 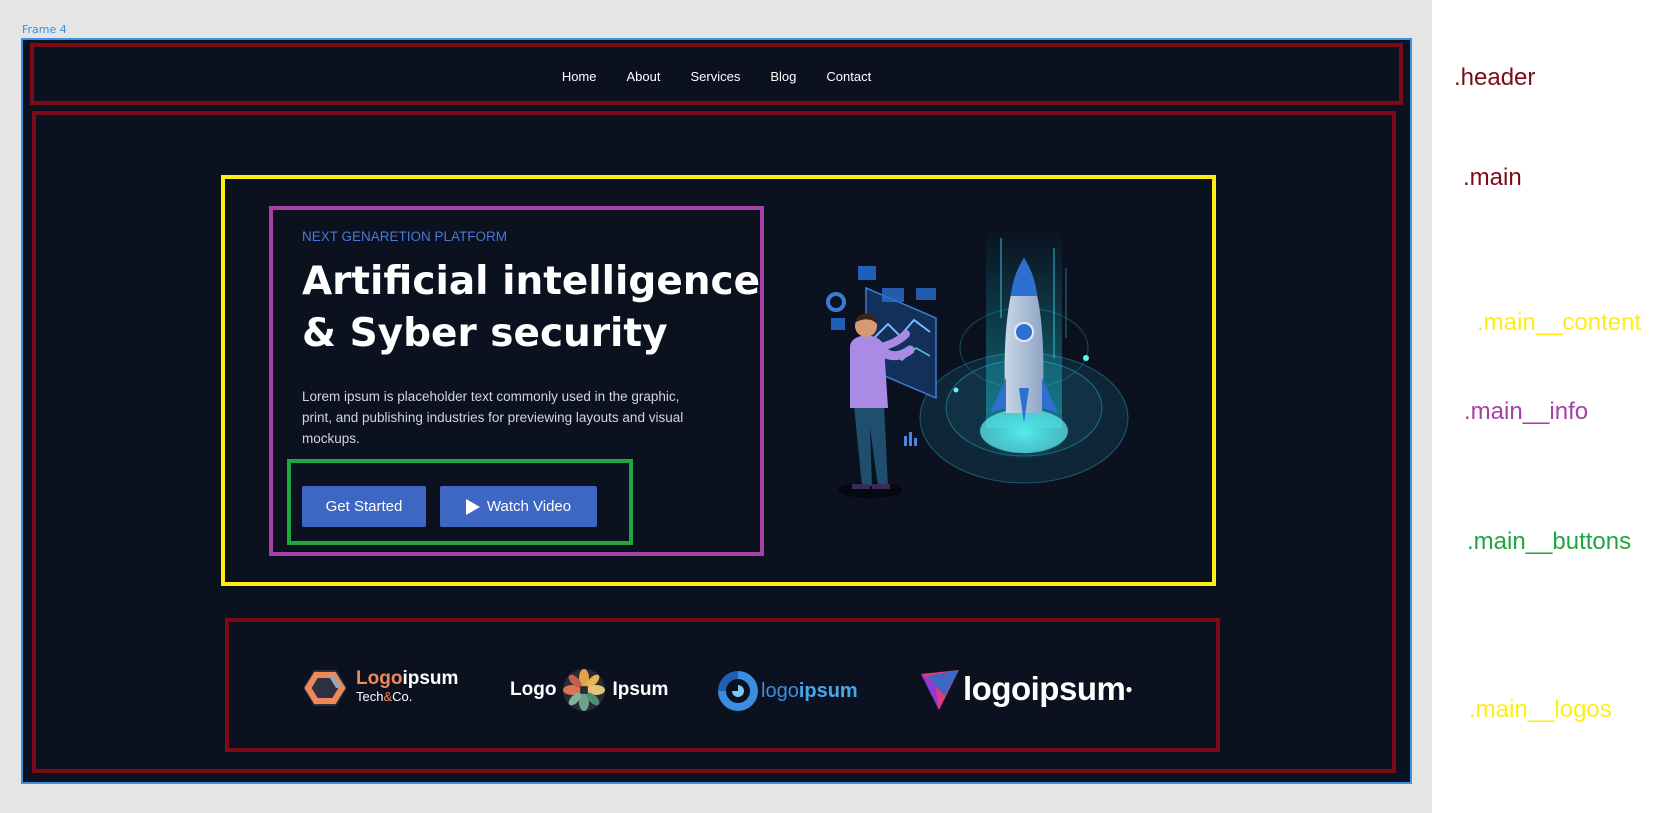 What do you see at coordinates (736, 689) in the screenshot?
I see `ring-logo-icon` at bounding box center [736, 689].